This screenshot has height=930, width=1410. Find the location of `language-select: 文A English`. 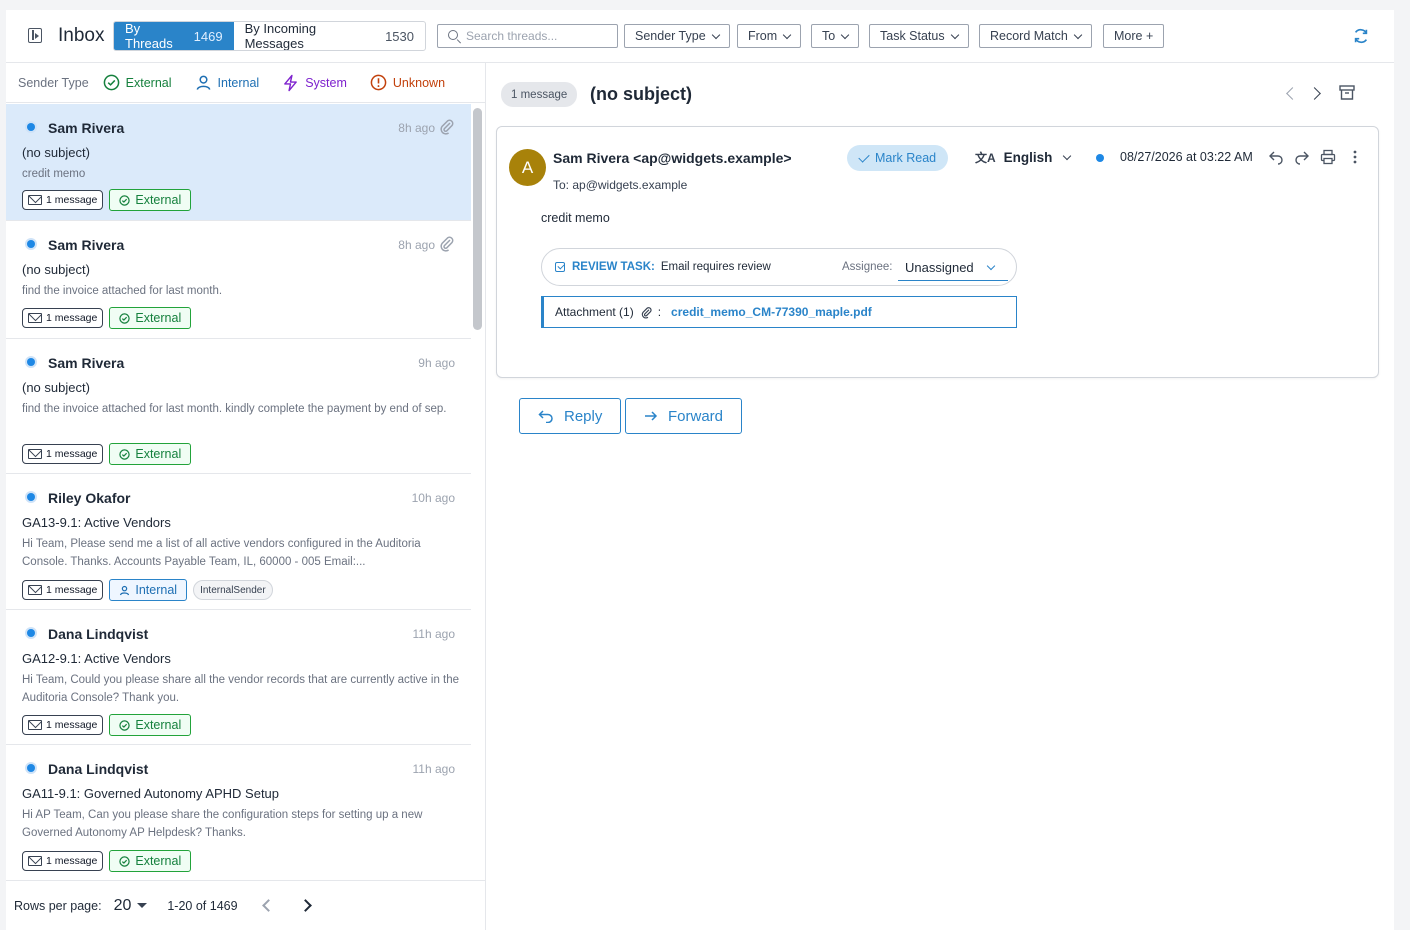

language-select: 文A English is located at coordinates (1023, 157).